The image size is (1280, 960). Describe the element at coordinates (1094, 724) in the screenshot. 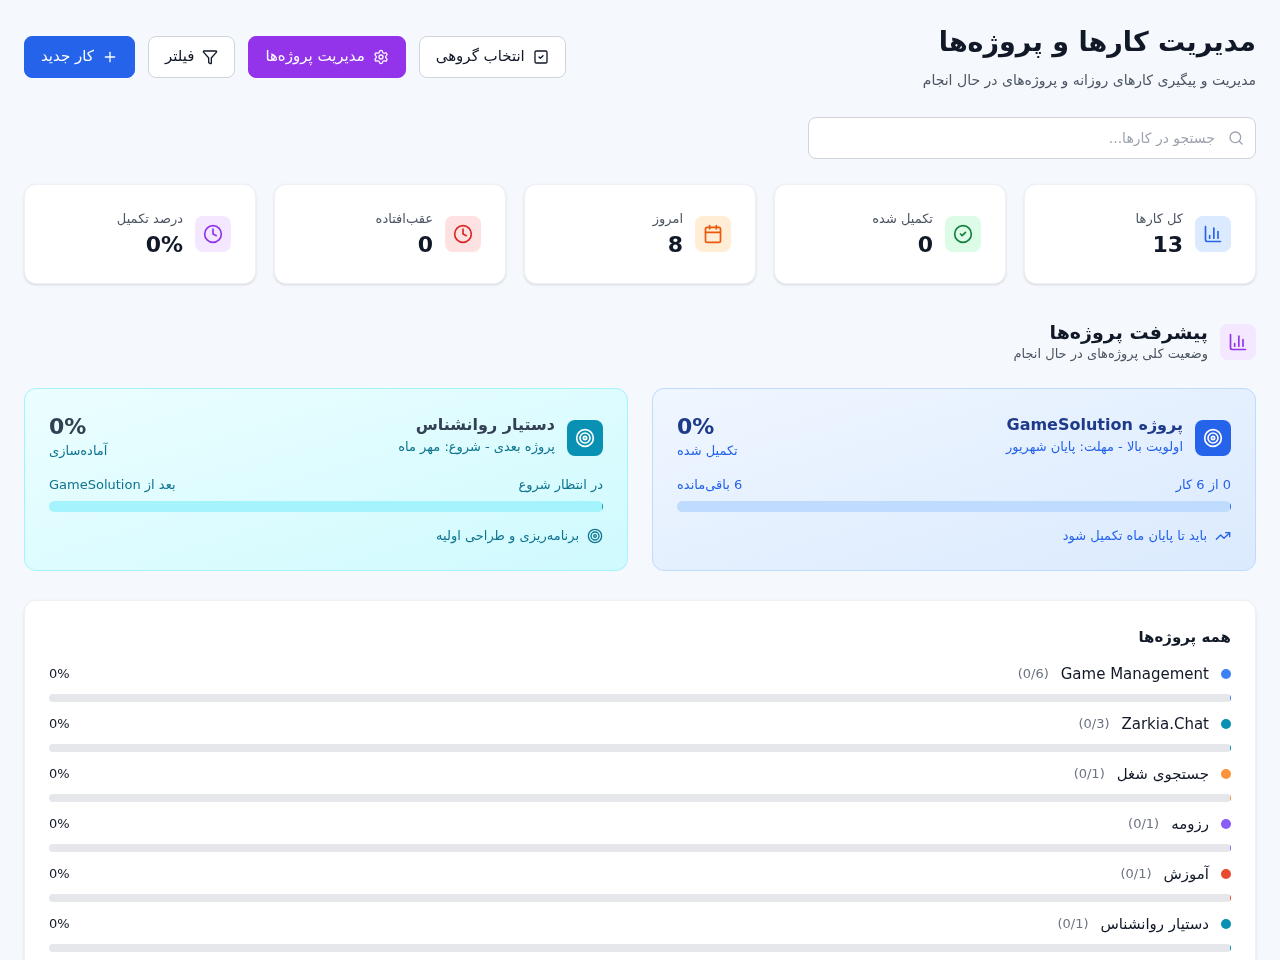

I see `task-count: (0/3)` at that location.